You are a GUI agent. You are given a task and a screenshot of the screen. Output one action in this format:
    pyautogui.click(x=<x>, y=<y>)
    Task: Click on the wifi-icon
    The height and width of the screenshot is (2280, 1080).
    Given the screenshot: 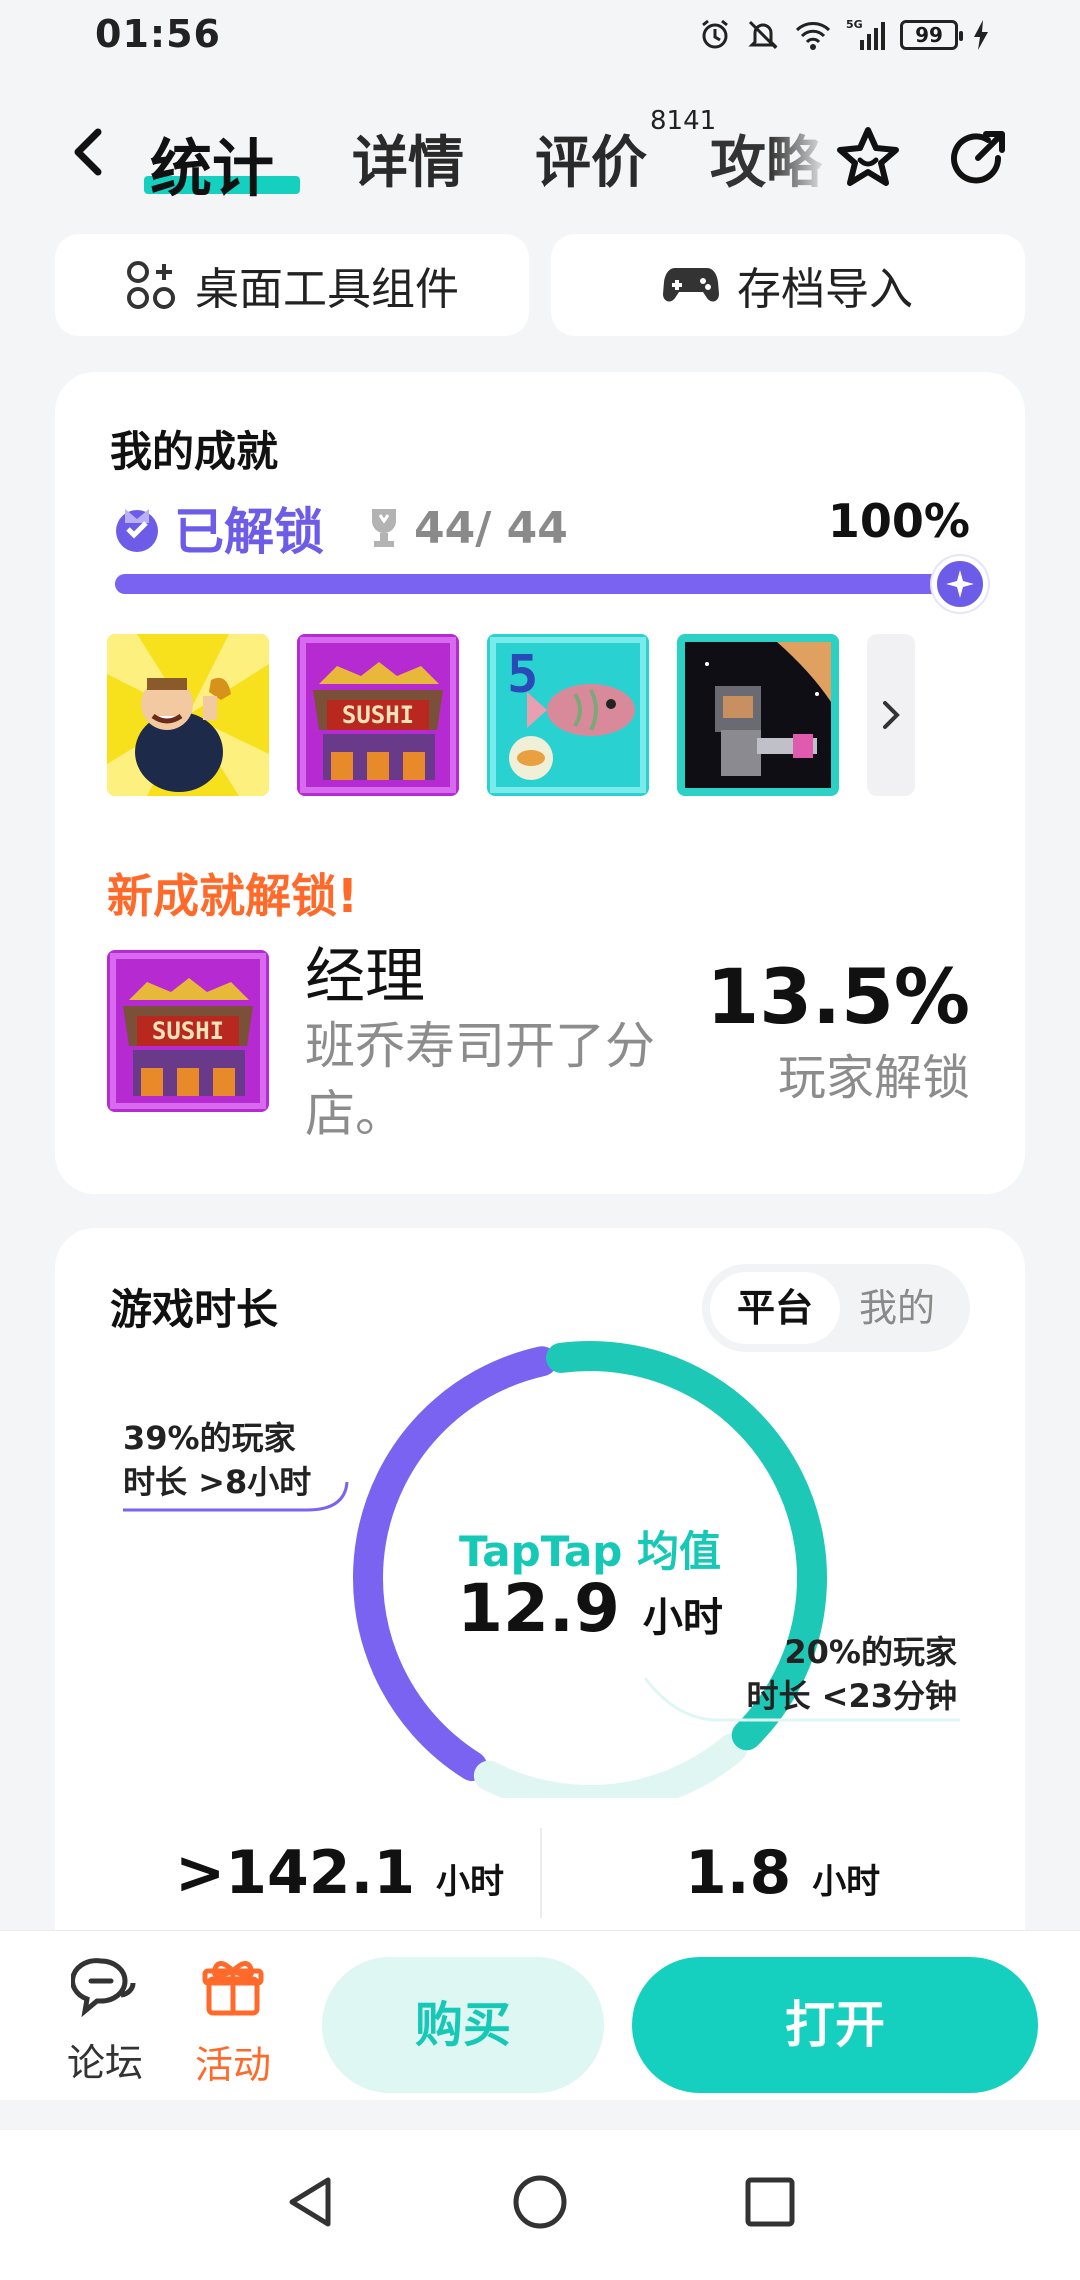 What is the action you would take?
    pyautogui.click(x=813, y=36)
    